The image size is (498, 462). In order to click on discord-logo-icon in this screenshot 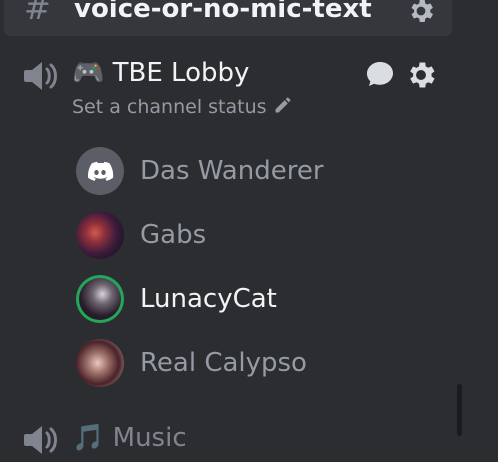, I will do `click(101, 171)`.